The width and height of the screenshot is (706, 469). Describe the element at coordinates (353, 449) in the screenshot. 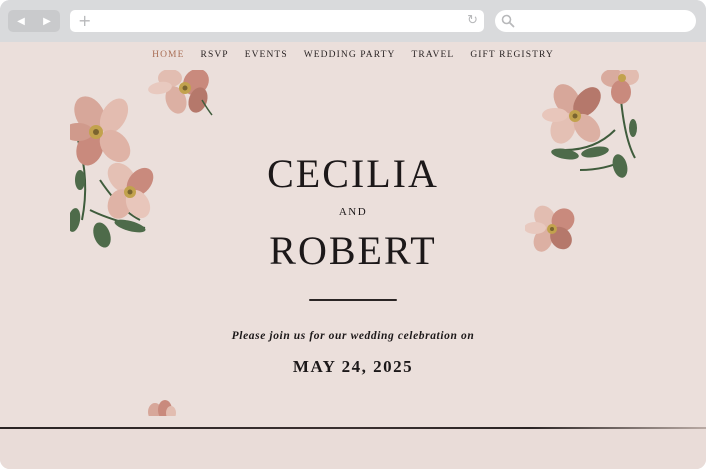

I see `bottom-section` at that location.